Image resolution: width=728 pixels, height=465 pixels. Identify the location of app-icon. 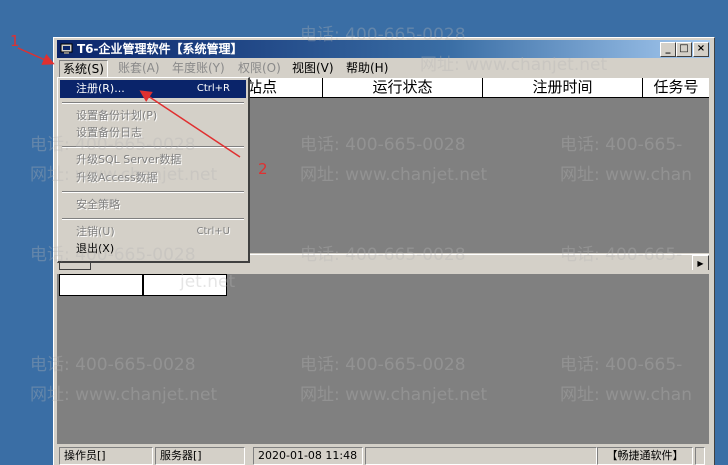
(66, 48).